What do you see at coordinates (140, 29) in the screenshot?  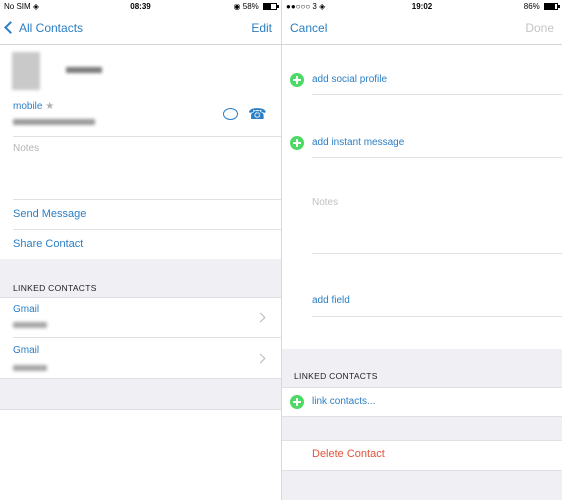 I see `nav-bar: All Contacts Edit` at bounding box center [140, 29].